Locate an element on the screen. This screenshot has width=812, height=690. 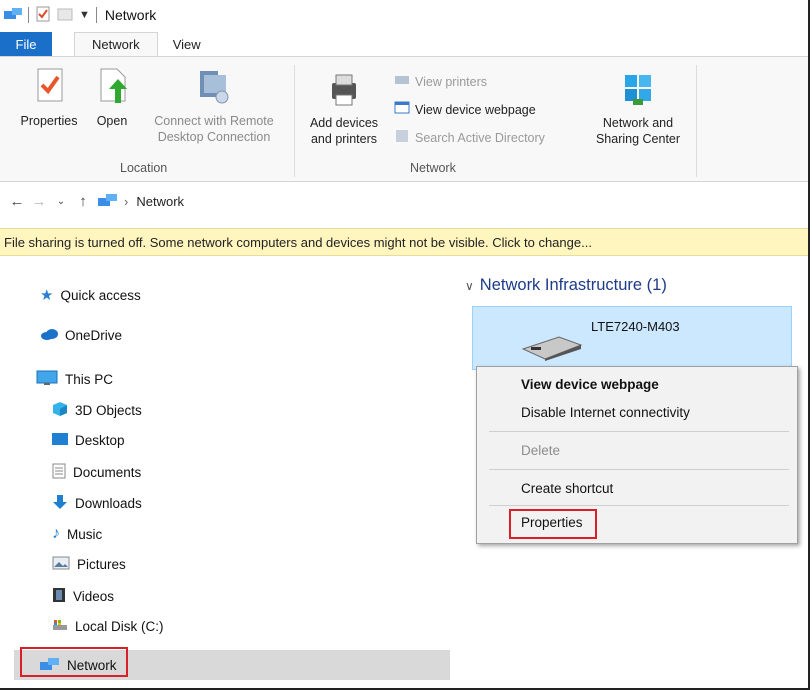
view-device-webpage-button: View device webpage is located at coordinates (465, 109).